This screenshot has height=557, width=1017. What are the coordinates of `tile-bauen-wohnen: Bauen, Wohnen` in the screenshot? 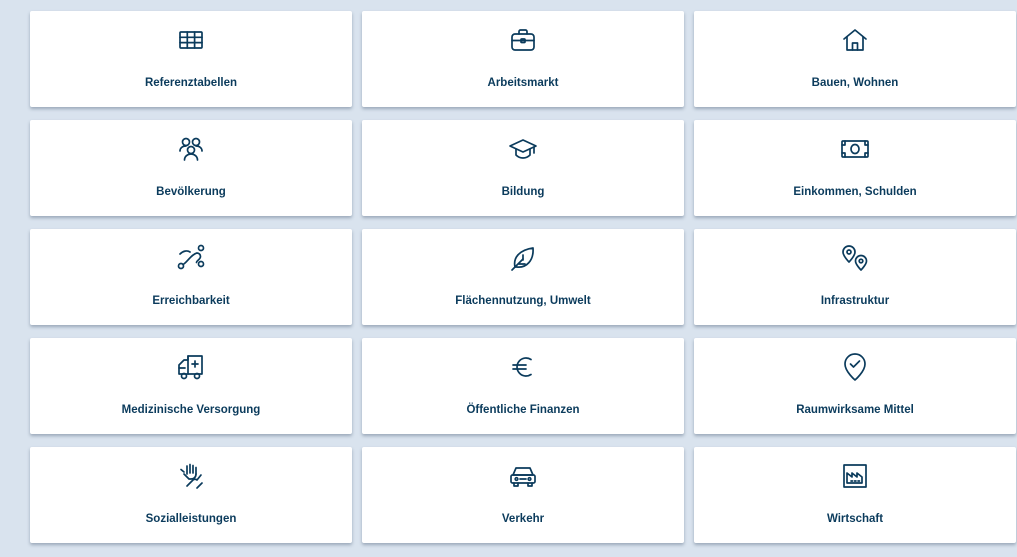 It's located at (855, 59).